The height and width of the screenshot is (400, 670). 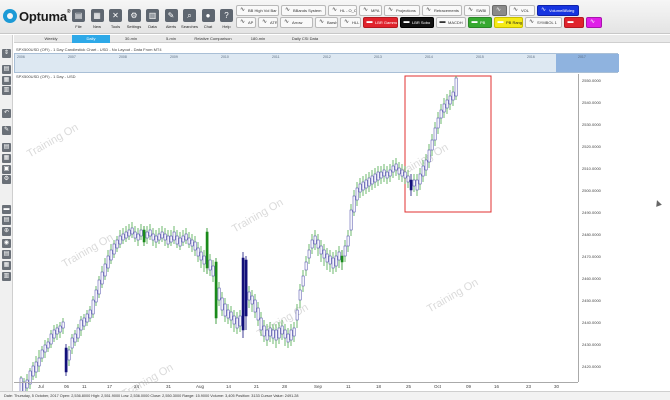 I want to click on date-tick-label: Jul, so click(x=41, y=386).